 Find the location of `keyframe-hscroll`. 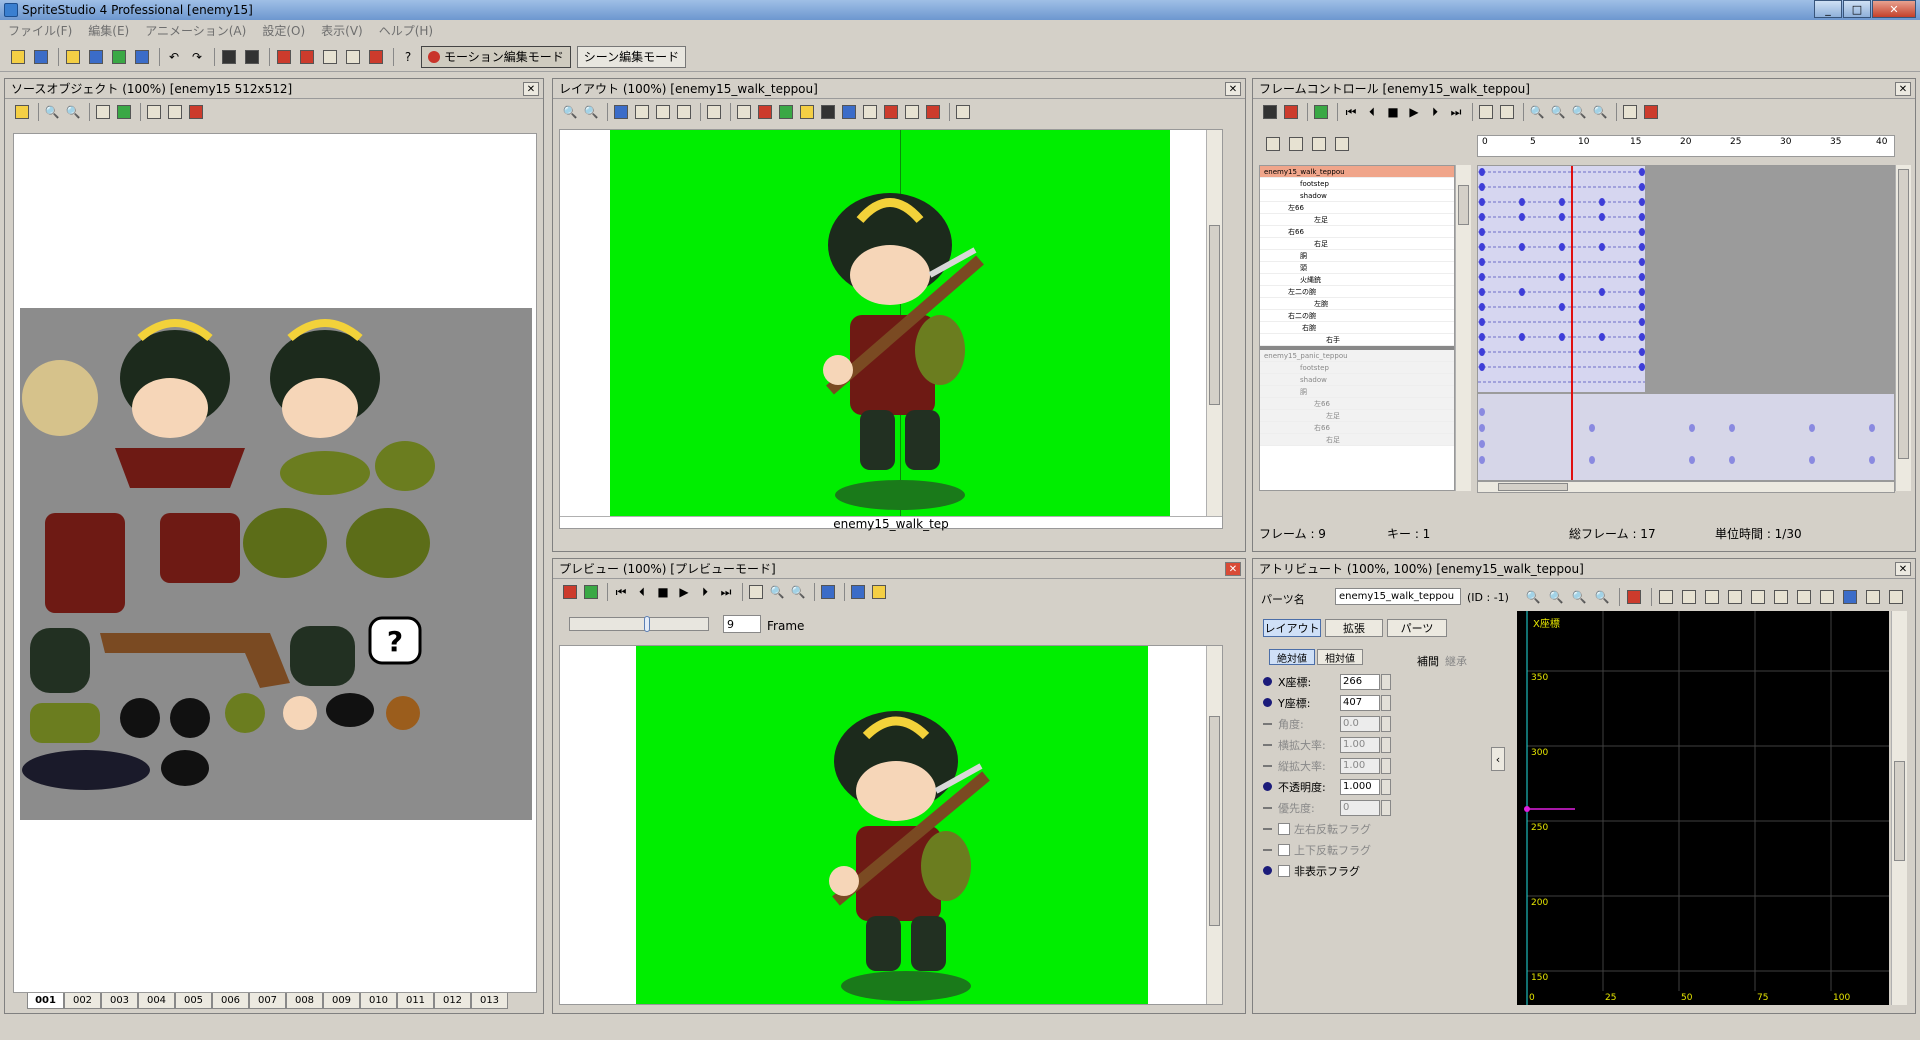

keyframe-hscroll is located at coordinates (1686, 487).